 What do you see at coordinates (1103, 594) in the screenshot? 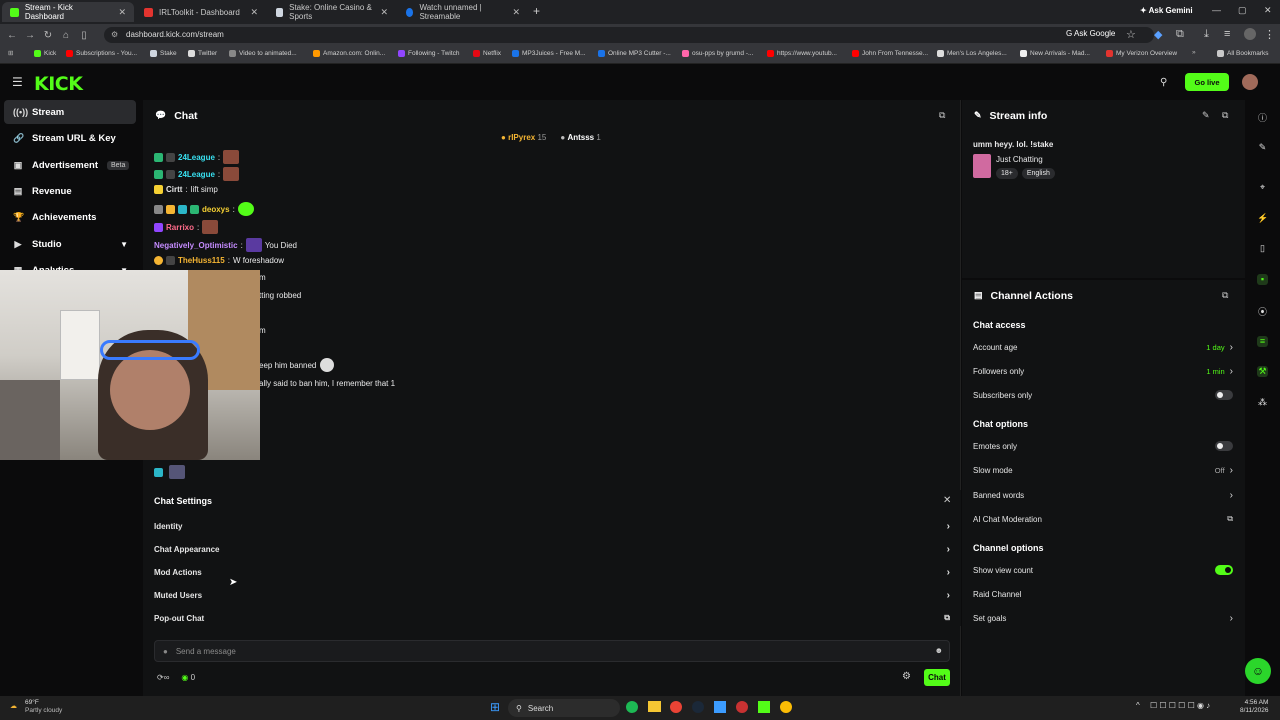
I see `raid-channel-row: Raid Channel` at bounding box center [1103, 594].